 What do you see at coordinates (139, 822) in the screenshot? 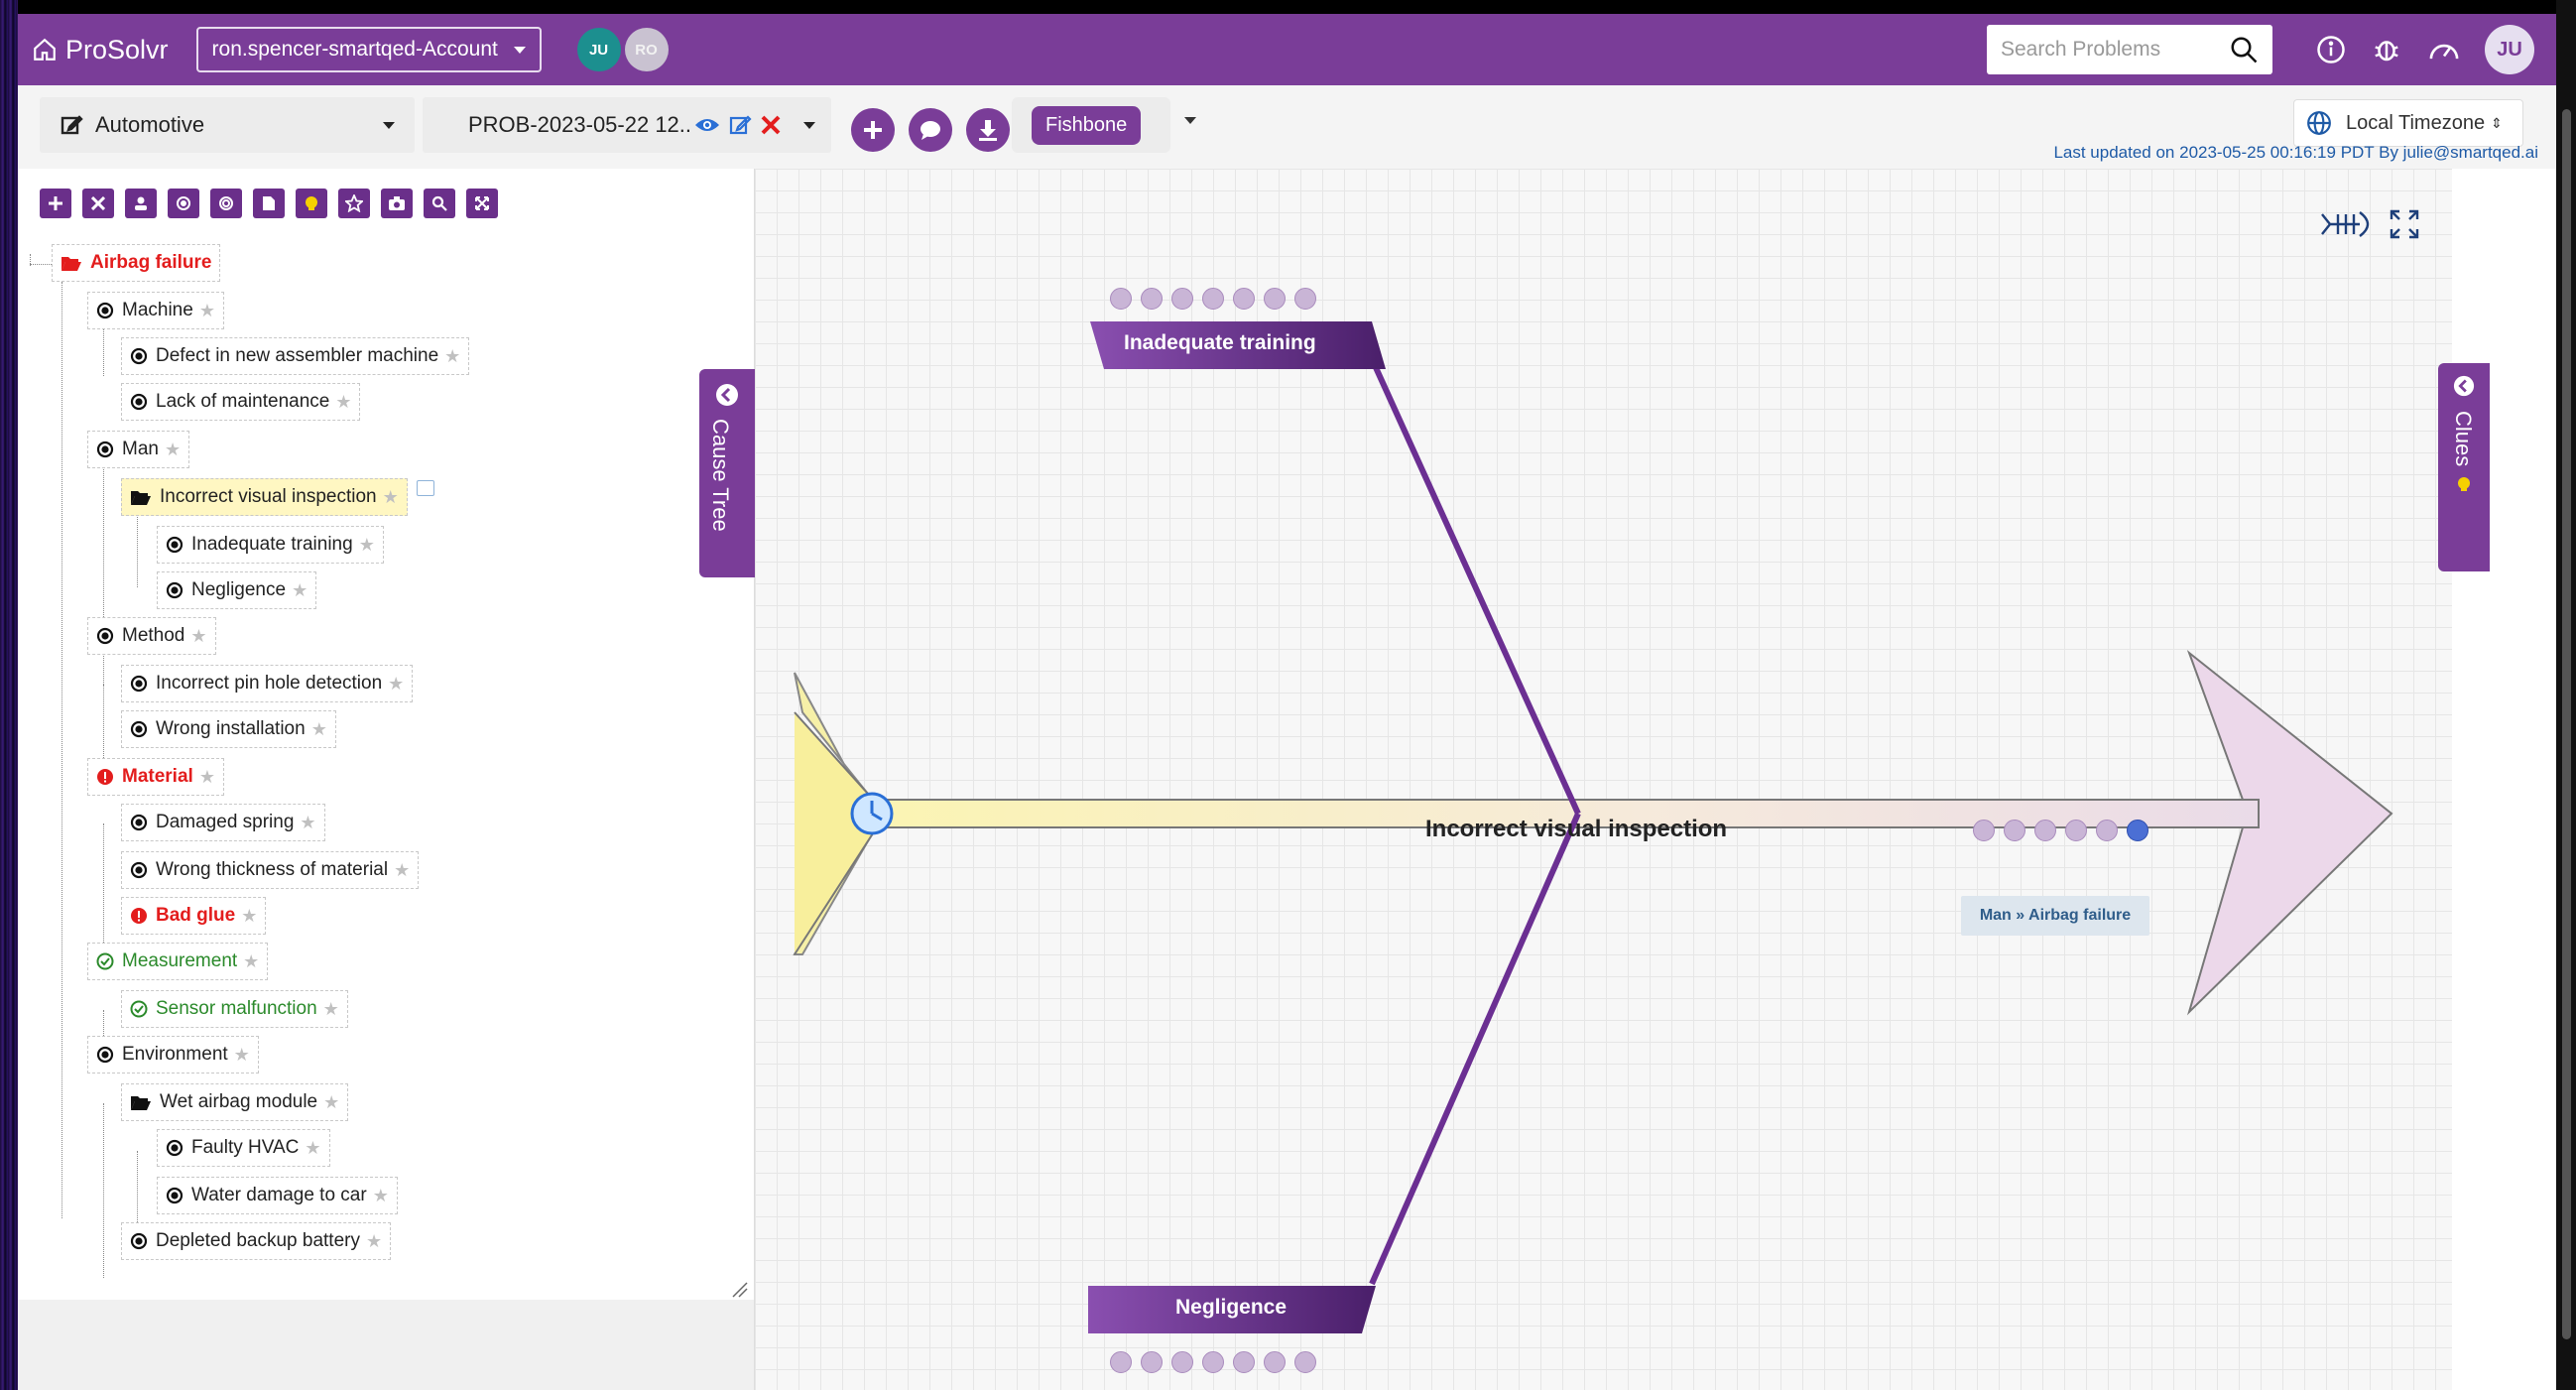
I see `target-icon` at bounding box center [139, 822].